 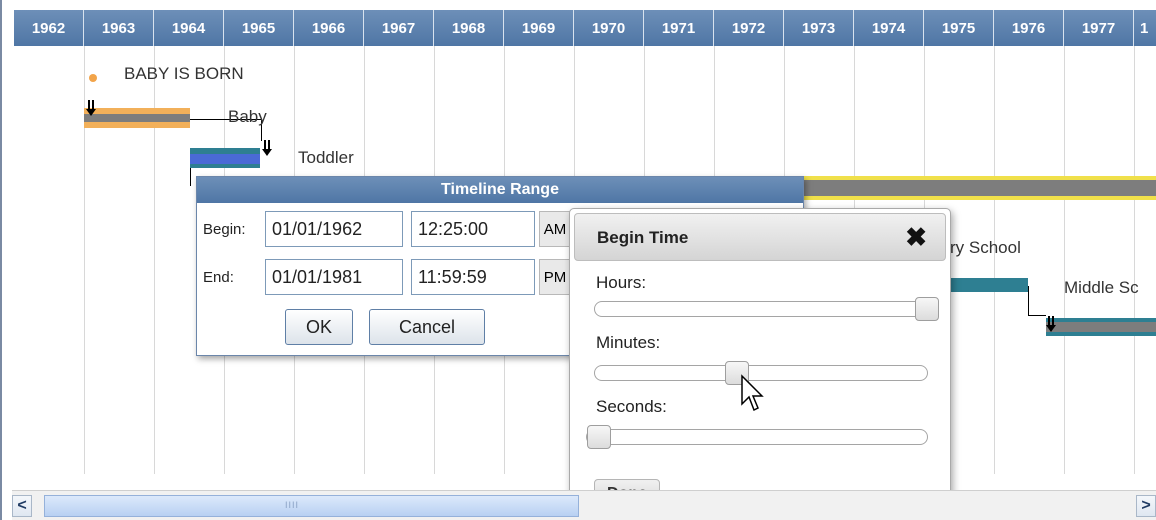 I want to click on scroll-thumb: IIII, so click(x=311, y=506).